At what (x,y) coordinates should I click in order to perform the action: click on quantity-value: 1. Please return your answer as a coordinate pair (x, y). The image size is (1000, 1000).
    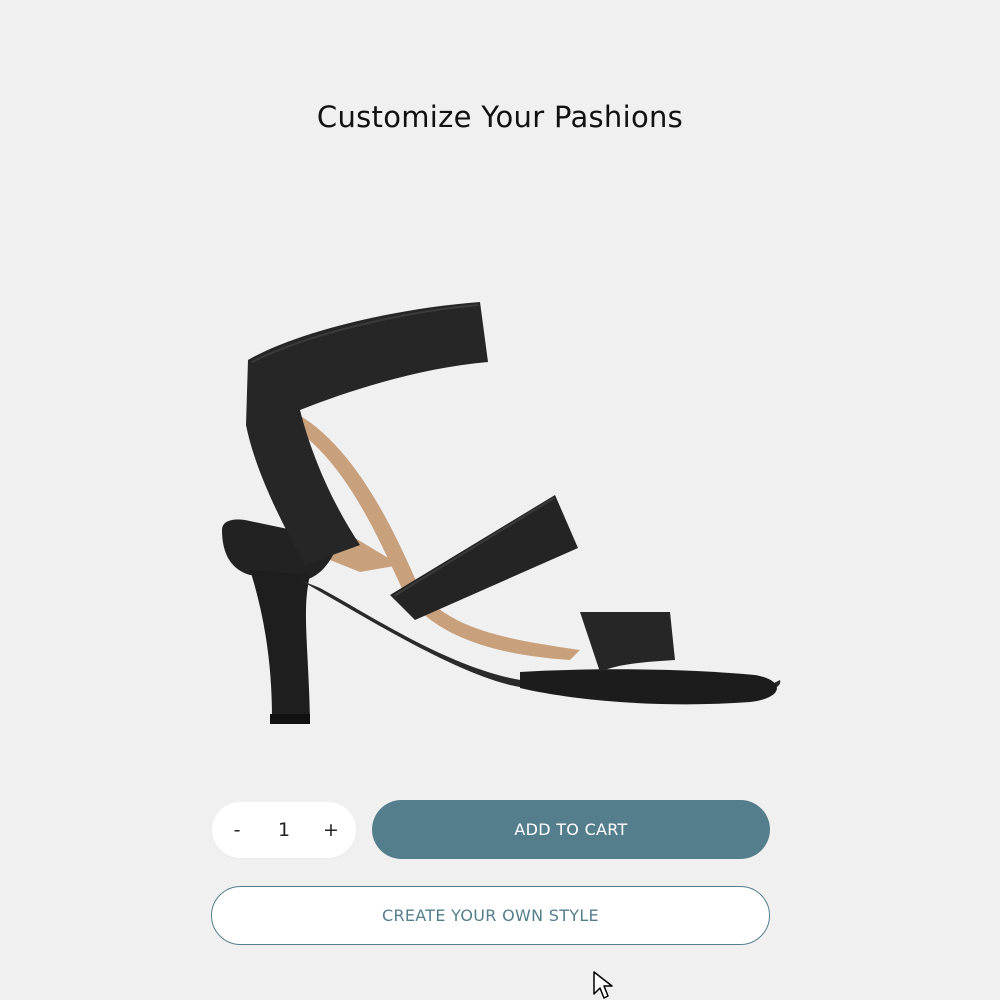
    Looking at the image, I should click on (284, 830).